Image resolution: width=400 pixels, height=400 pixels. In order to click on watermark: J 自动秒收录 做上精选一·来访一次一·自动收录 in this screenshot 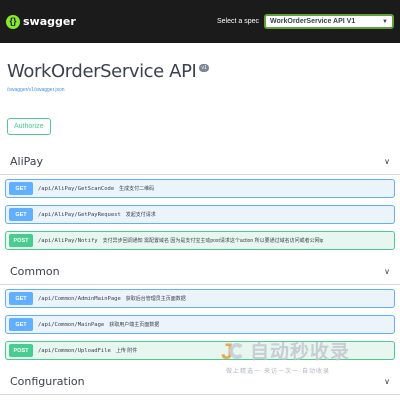, I will do `click(298, 356)`.